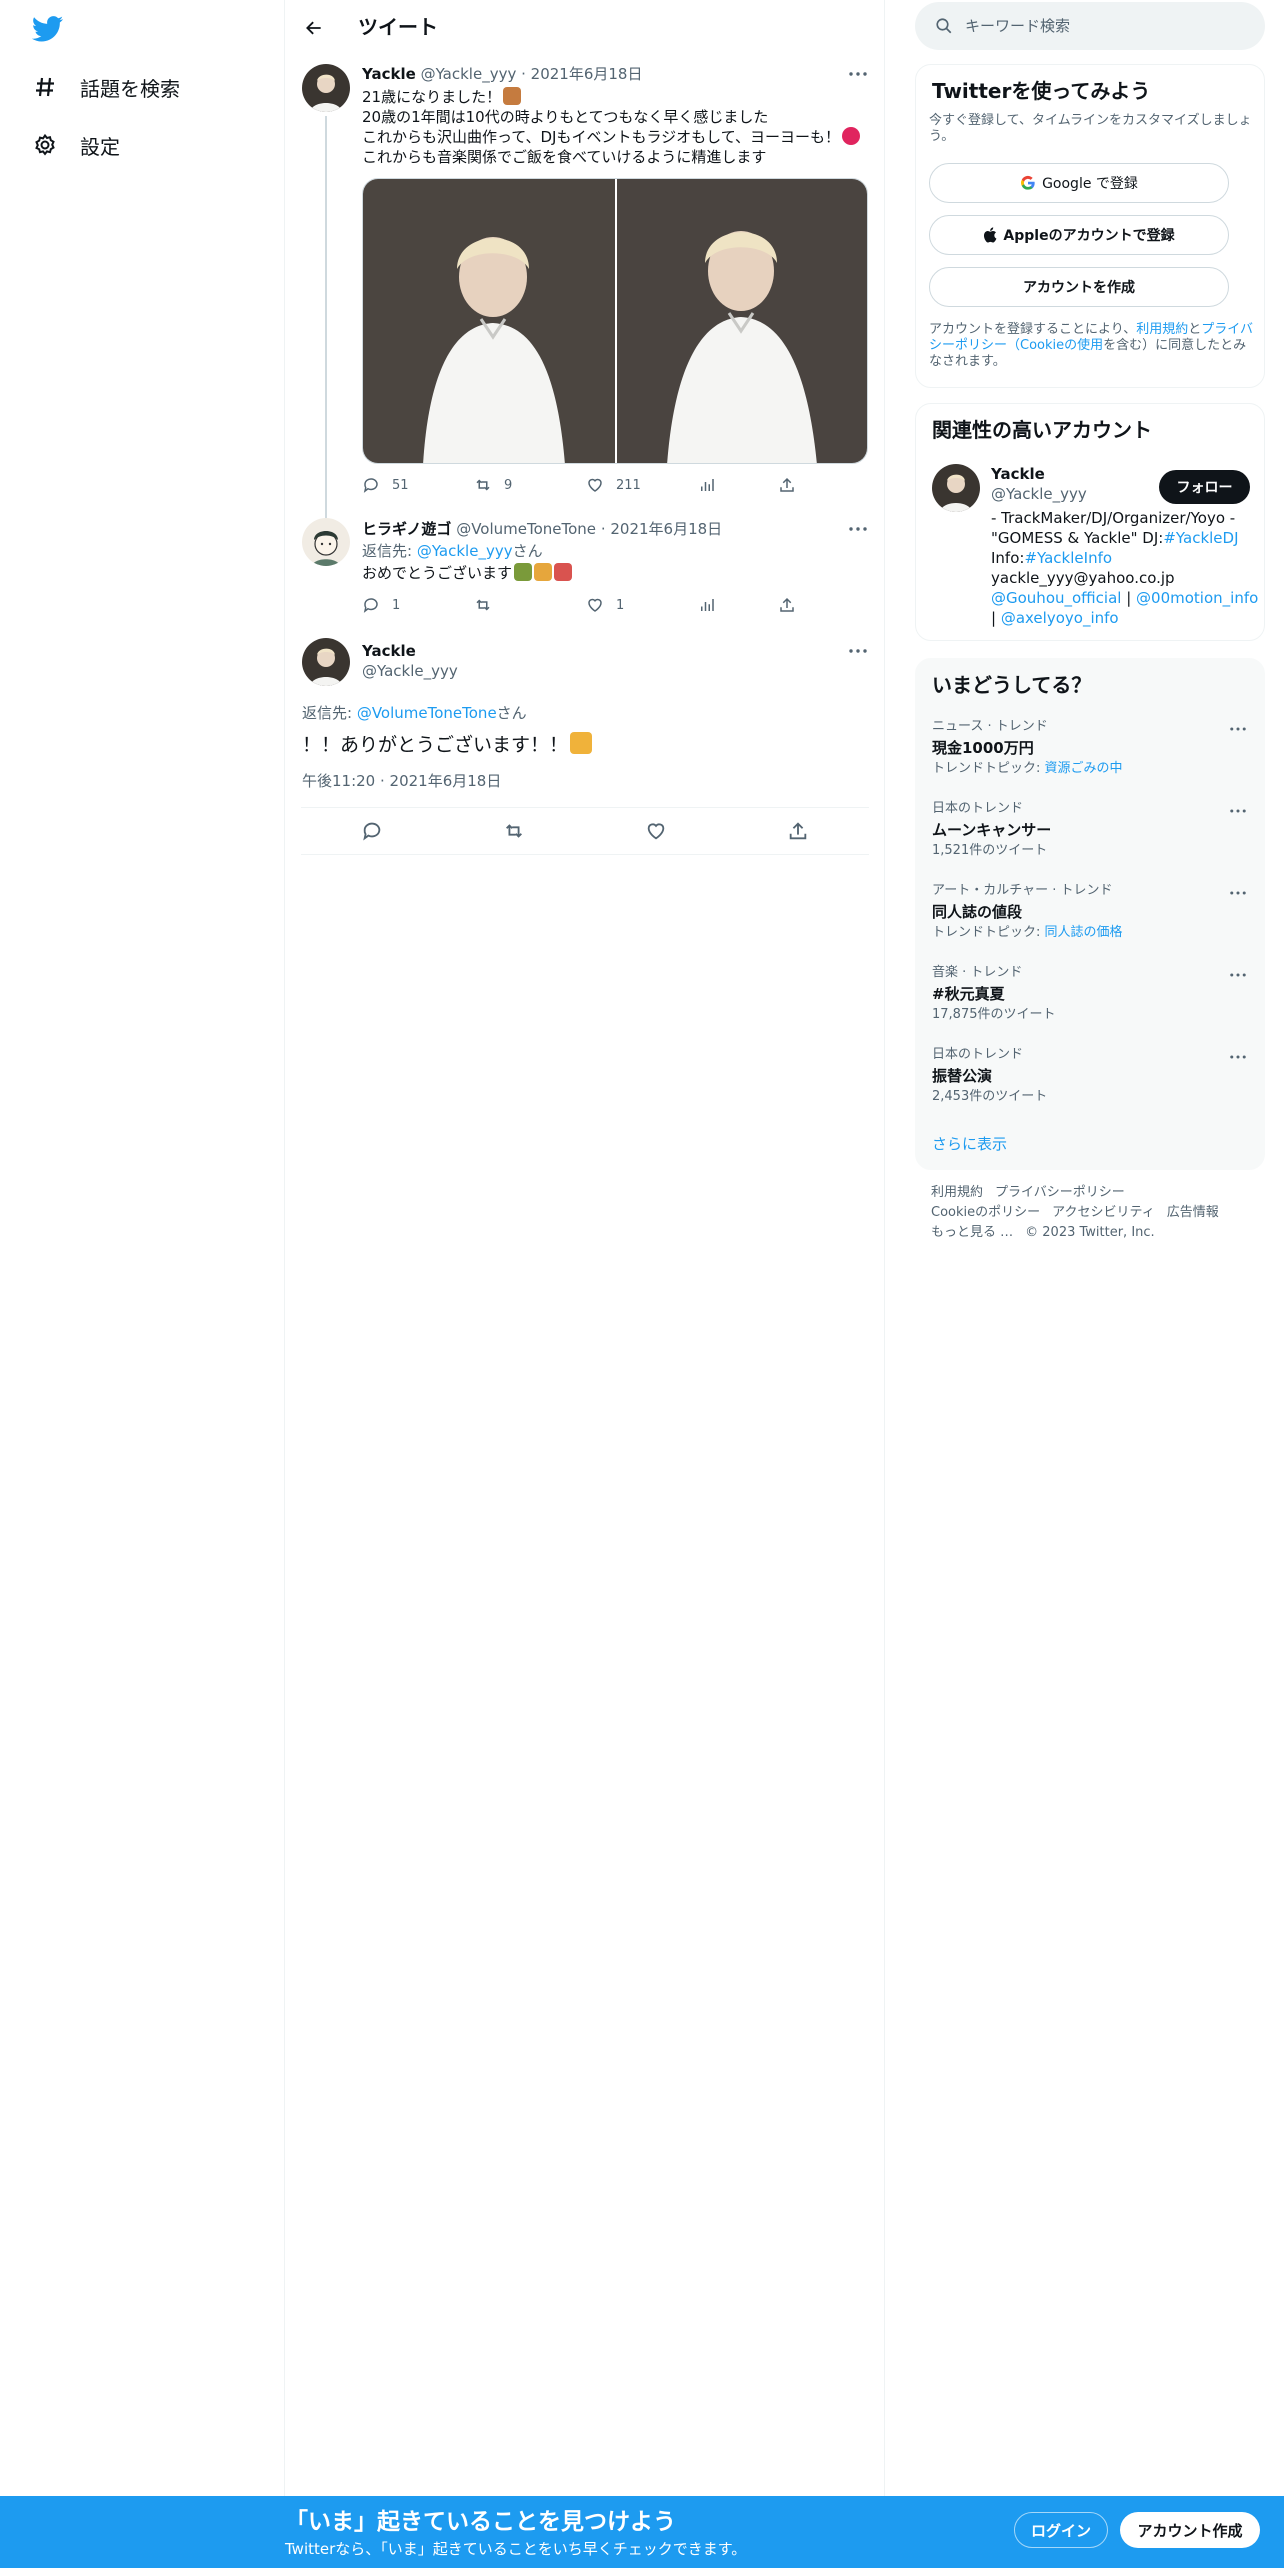 The width and height of the screenshot is (1284, 2568). What do you see at coordinates (1008, 558) in the screenshot?
I see `bio-text: Info:` at bounding box center [1008, 558].